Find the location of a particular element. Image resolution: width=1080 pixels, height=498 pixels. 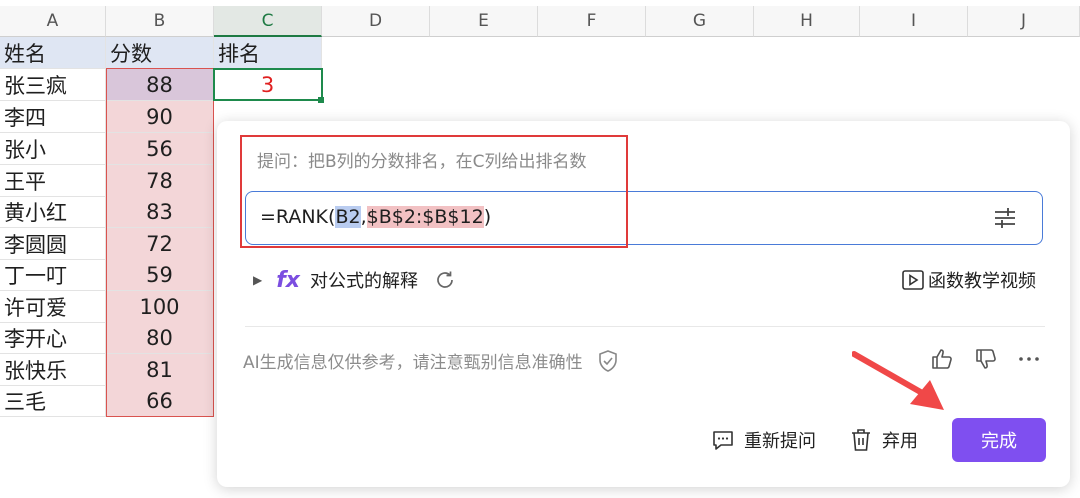

score-cell: 88 is located at coordinates (160, 85).